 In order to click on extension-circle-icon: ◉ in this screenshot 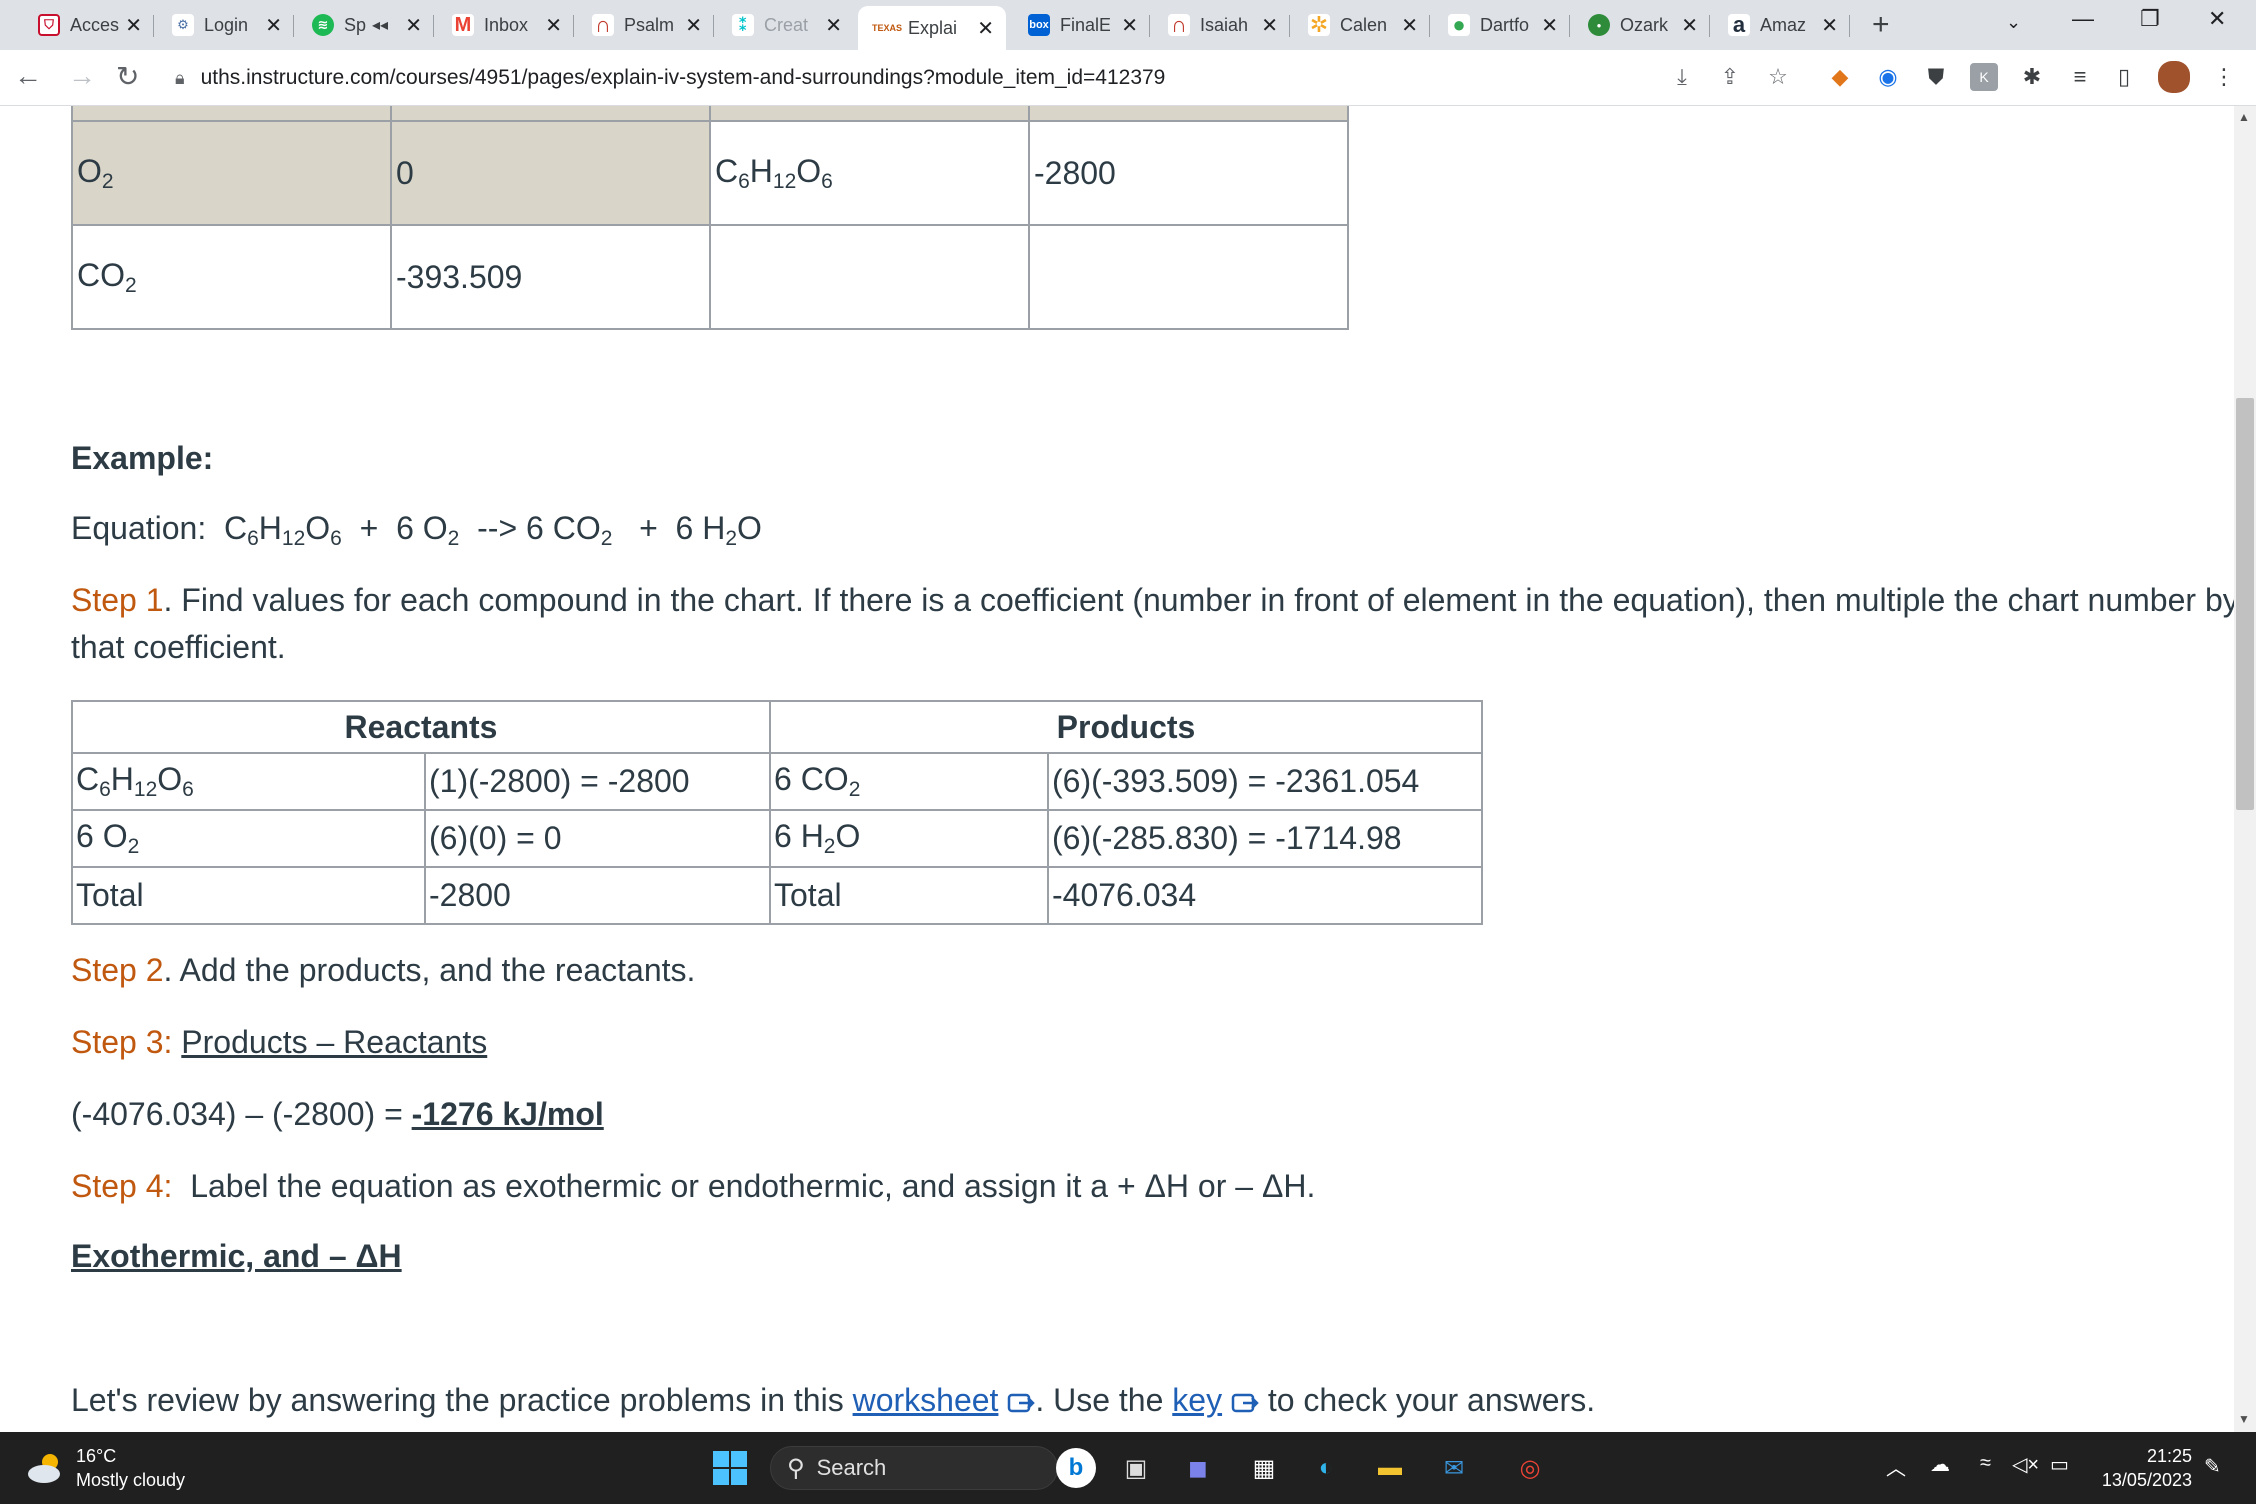, I will do `click(1888, 77)`.